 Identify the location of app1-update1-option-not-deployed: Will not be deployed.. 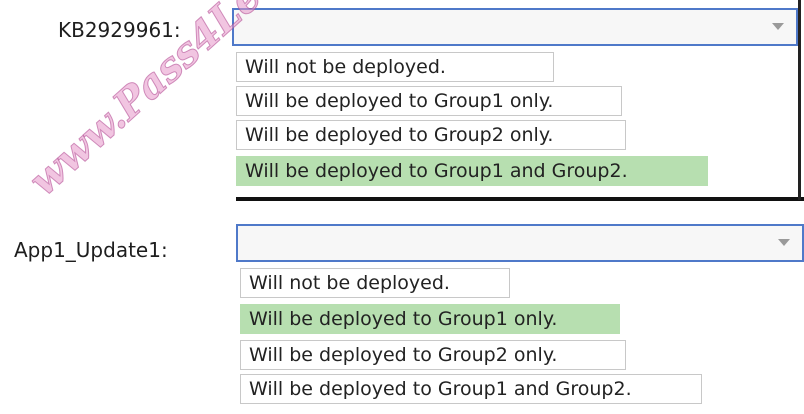
(375, 283).